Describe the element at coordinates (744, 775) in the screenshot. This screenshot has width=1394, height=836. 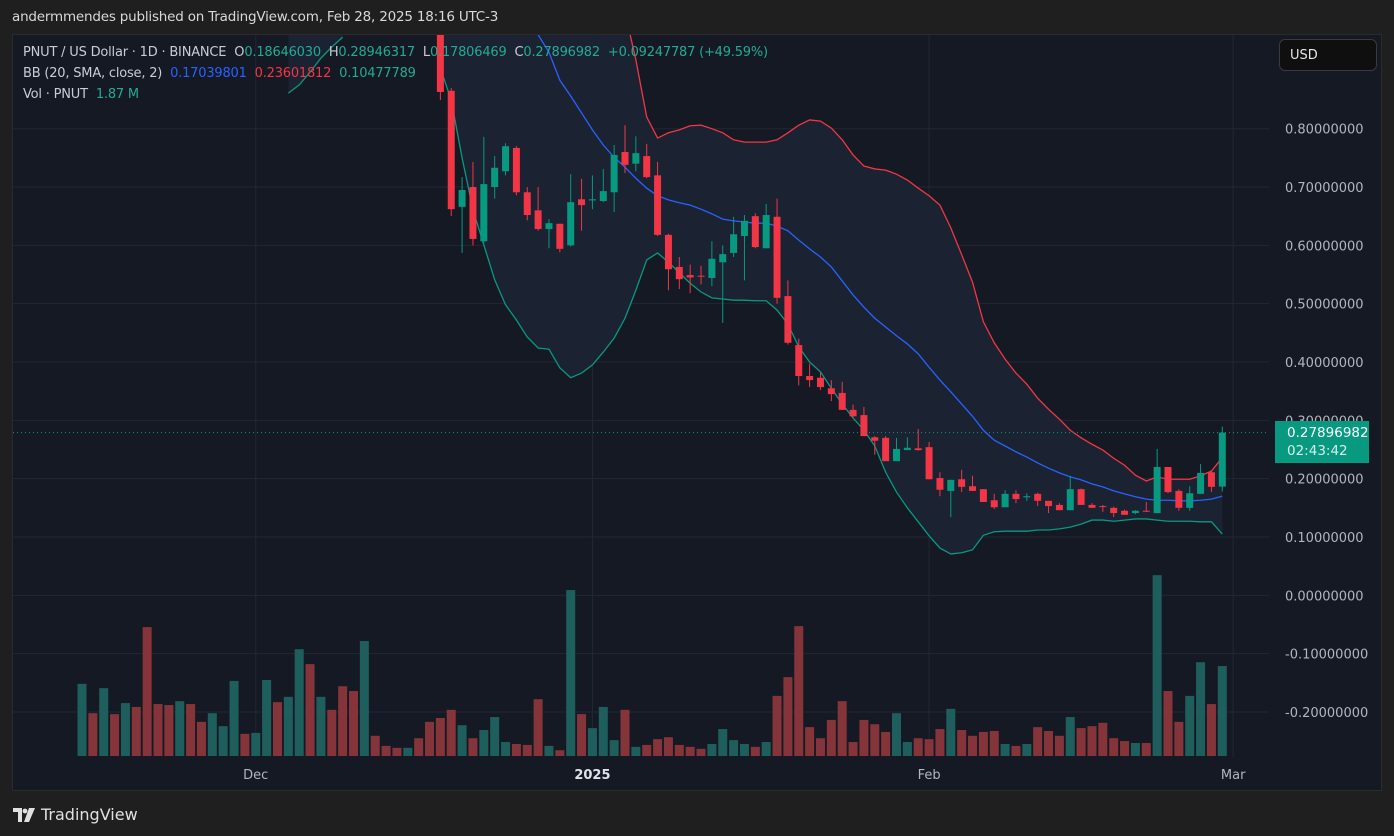
I see `time-axis: Dec 2025 Feb Mar` at that location.